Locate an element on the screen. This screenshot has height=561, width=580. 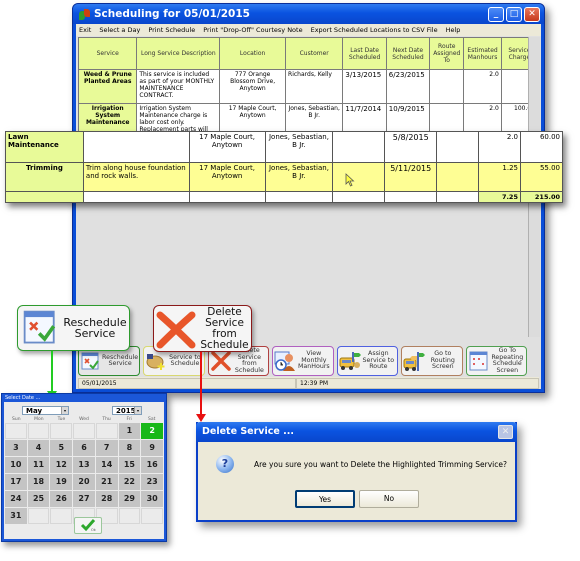
column-header: Long Service Description is located at coordinates (178, 53).